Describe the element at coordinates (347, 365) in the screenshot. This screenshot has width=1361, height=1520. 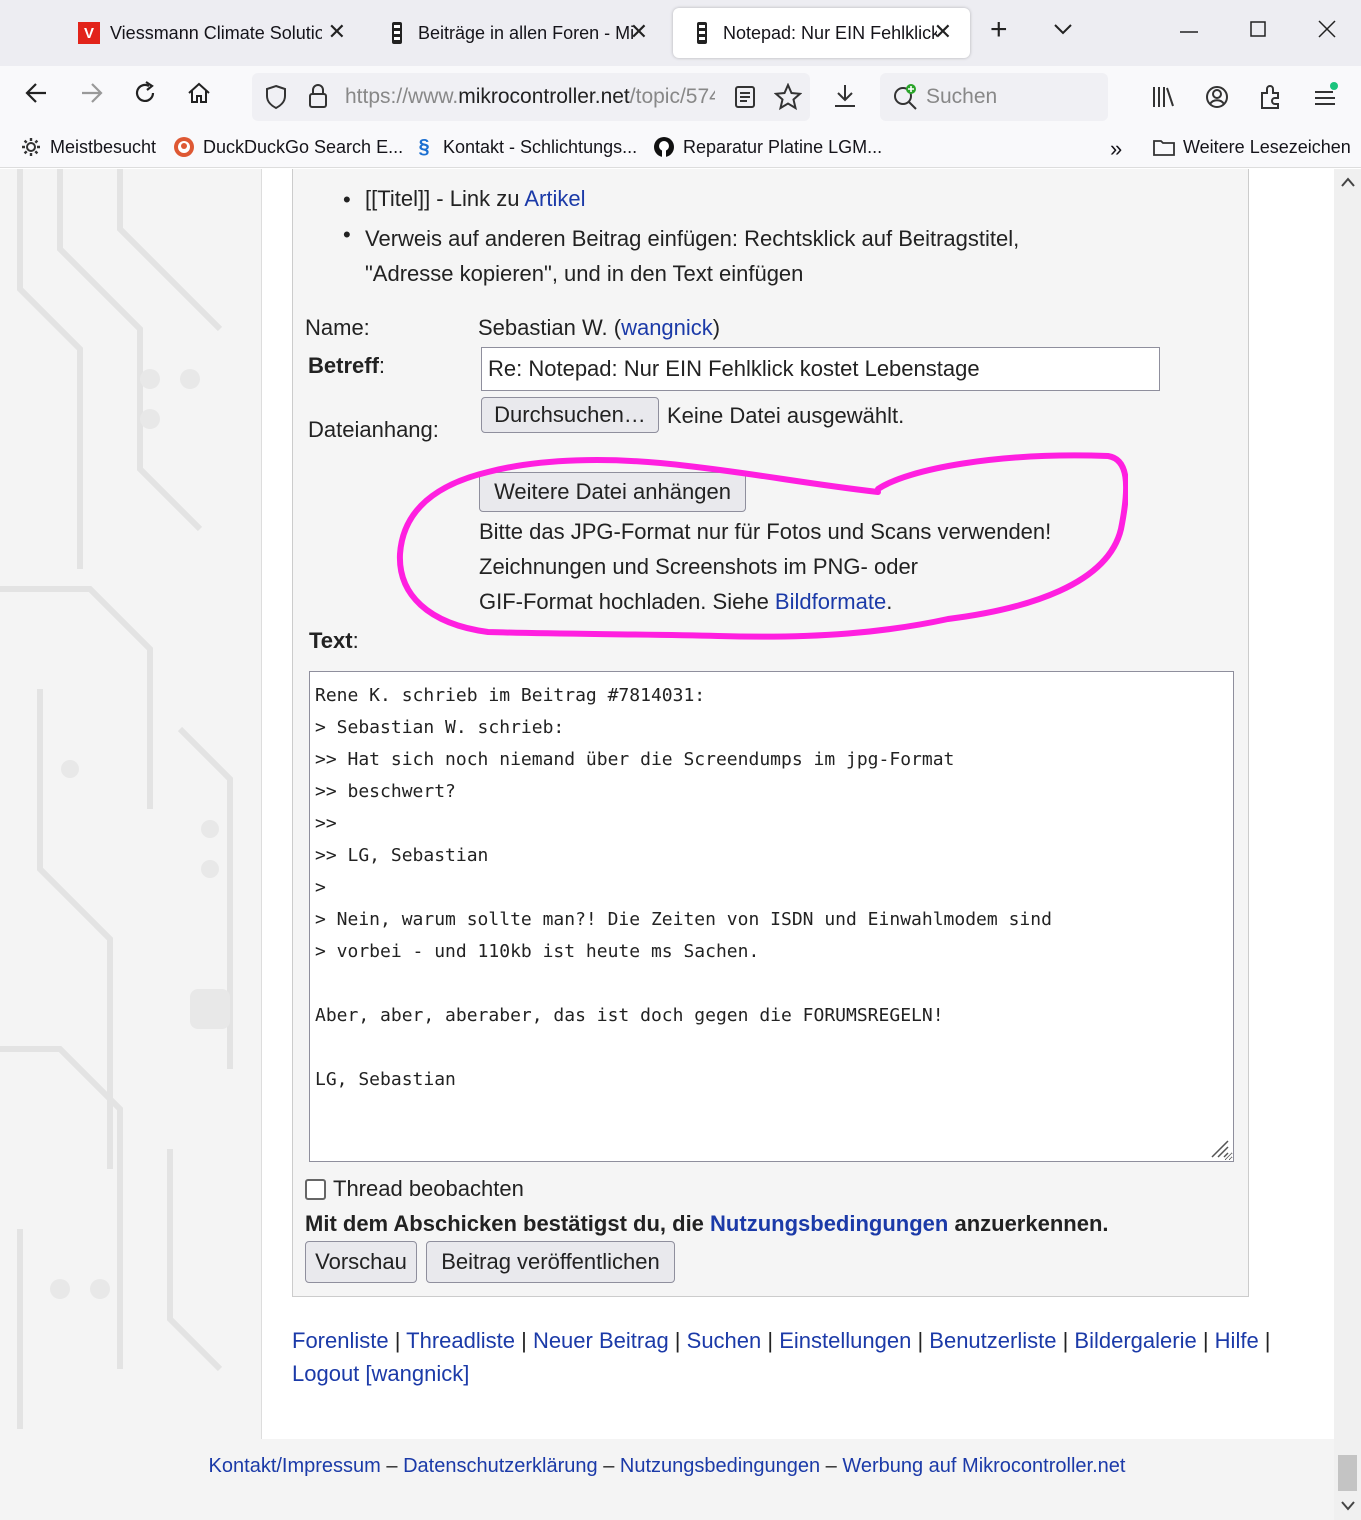
I see `betreff-label: Betreff:` at that location.